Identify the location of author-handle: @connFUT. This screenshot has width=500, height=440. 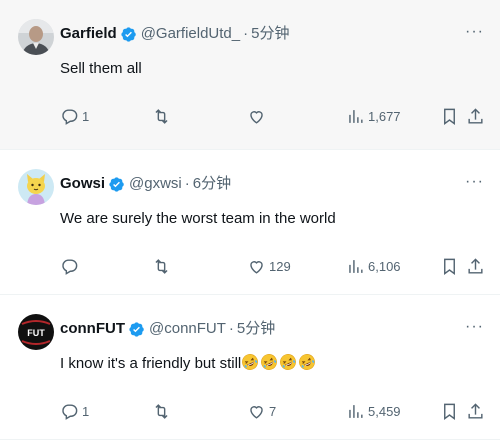
(187, 329).